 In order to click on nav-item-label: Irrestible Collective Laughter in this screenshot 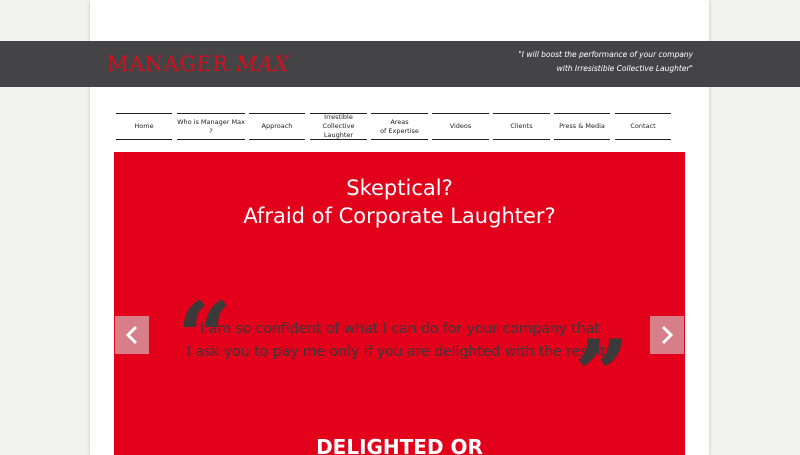, I will do `click(338, 126)`.